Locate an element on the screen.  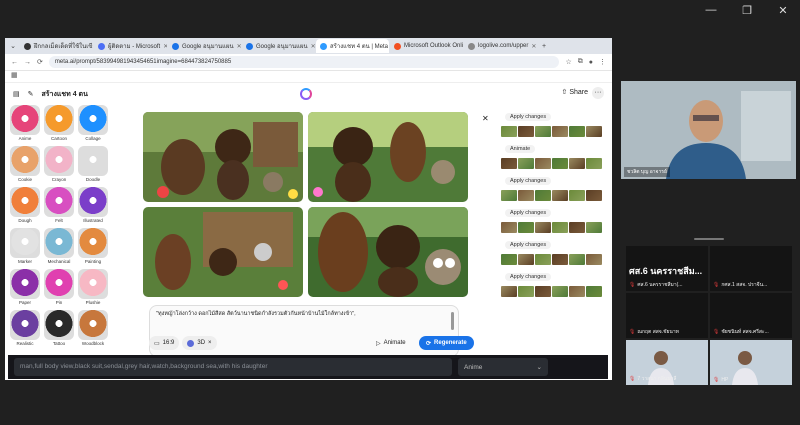
style-option: Anime is located at coordinates (25, 123).